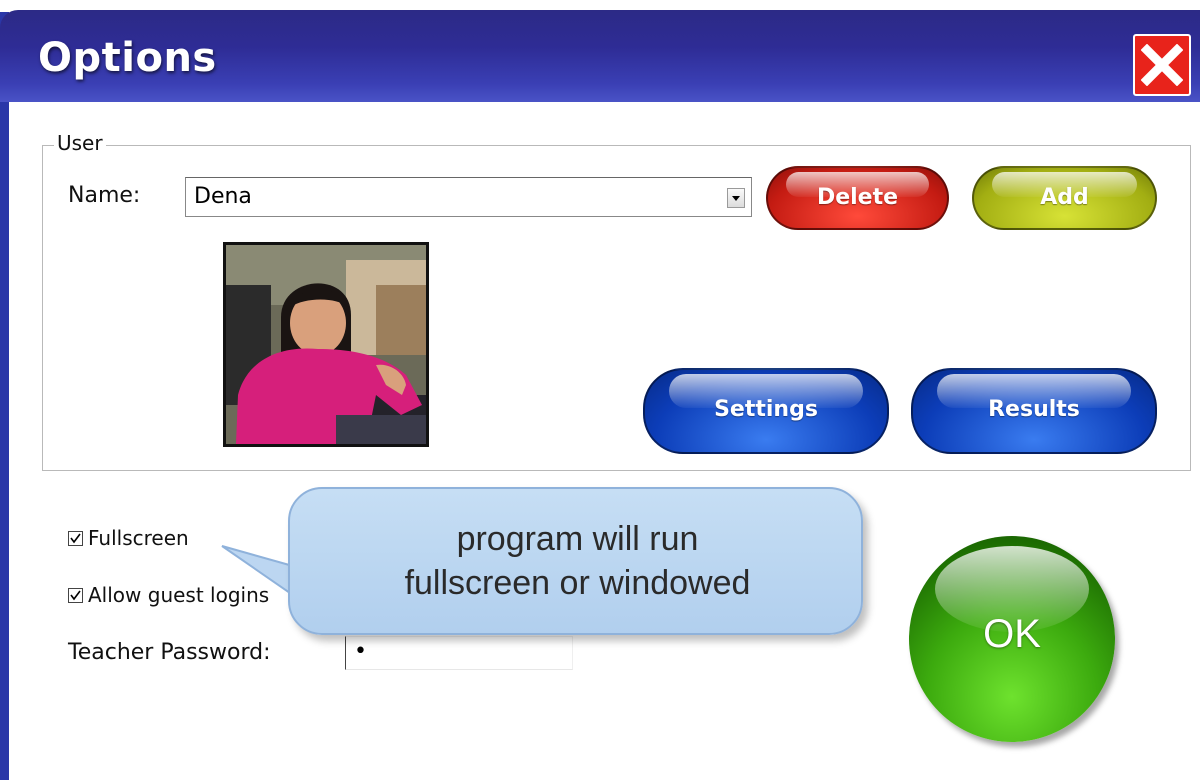 The height and width of the screenshot is (780, 1200). What do you see at coordinates (577, 539) in the screenshot?
I see `callout-line-1: program will run` at bounding box center [577, 539].